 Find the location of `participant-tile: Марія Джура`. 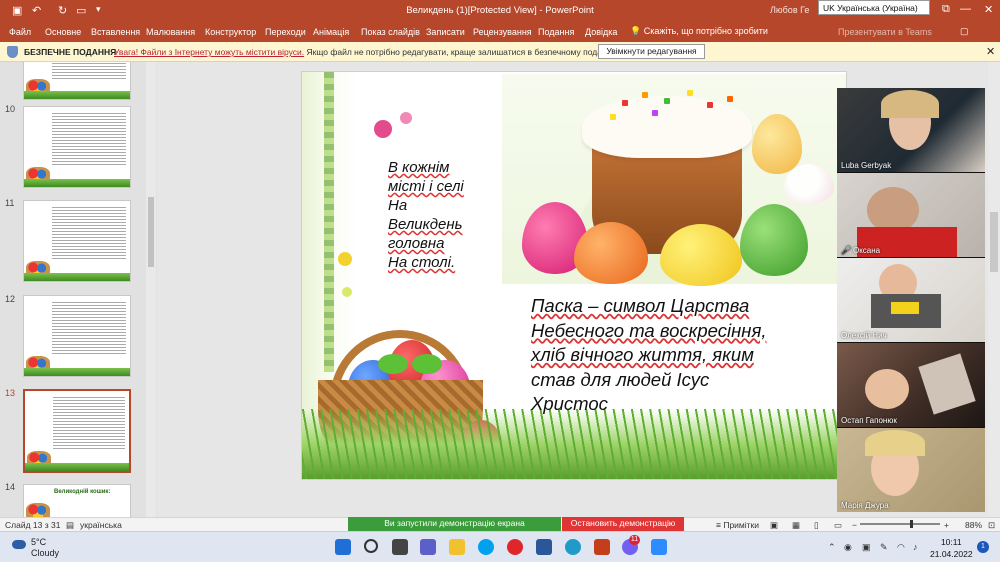

participant-tile: Марія Джура is located at coordinates (911, 470).